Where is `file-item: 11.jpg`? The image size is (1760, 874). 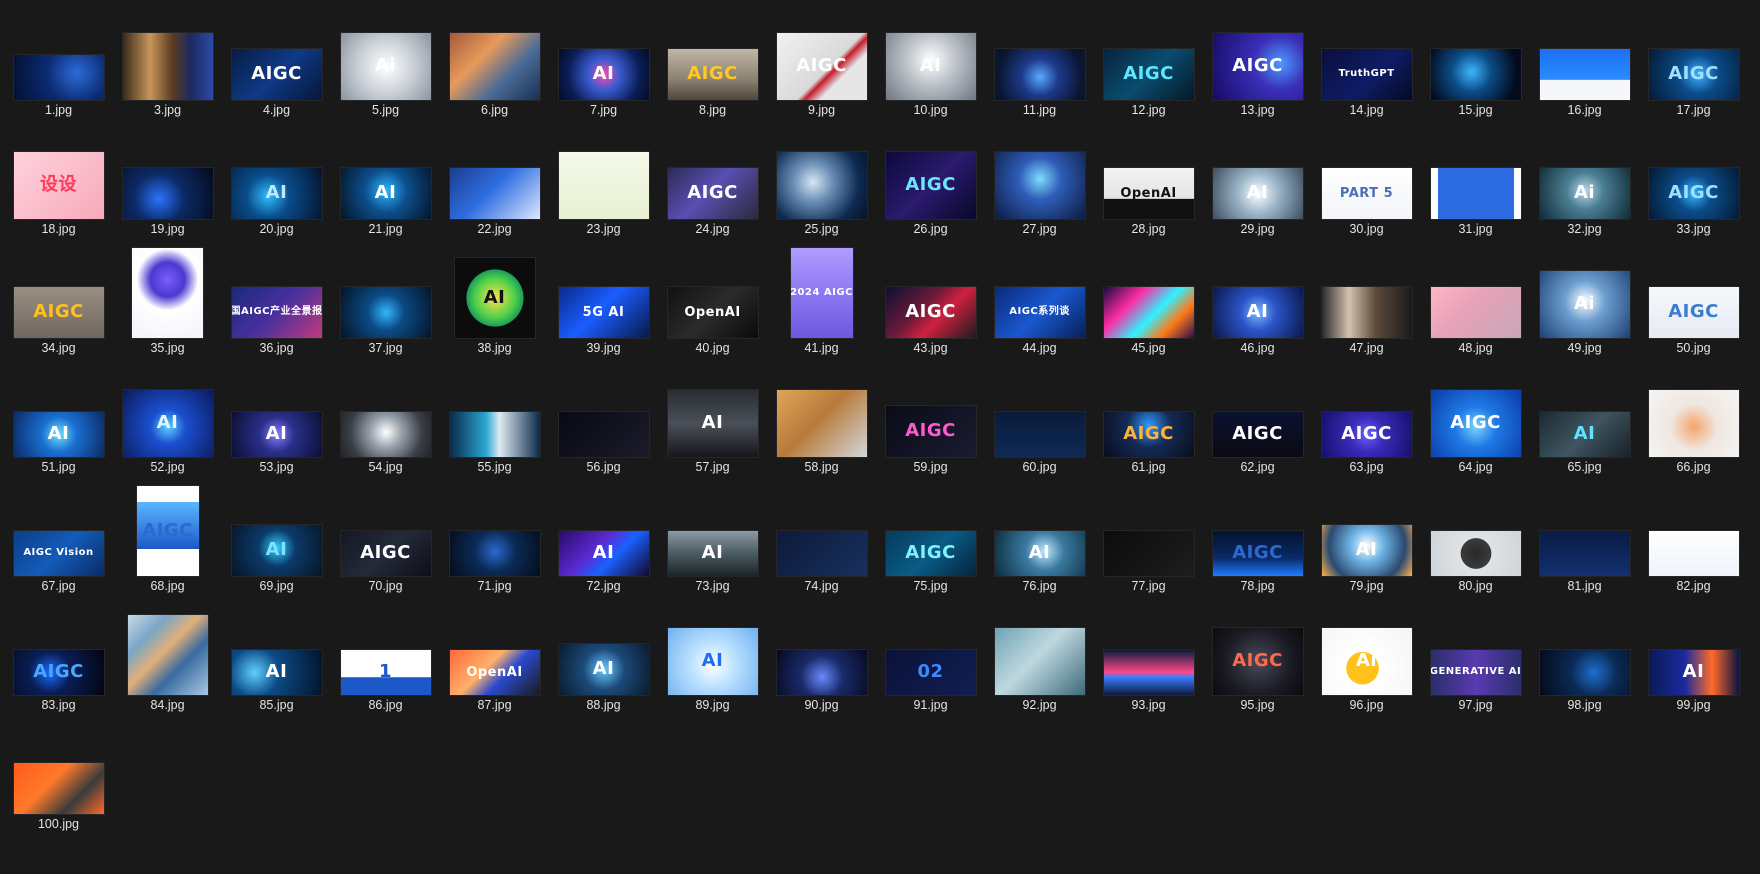
file-item: 11.jpg is located at coordinates (1039, 59).